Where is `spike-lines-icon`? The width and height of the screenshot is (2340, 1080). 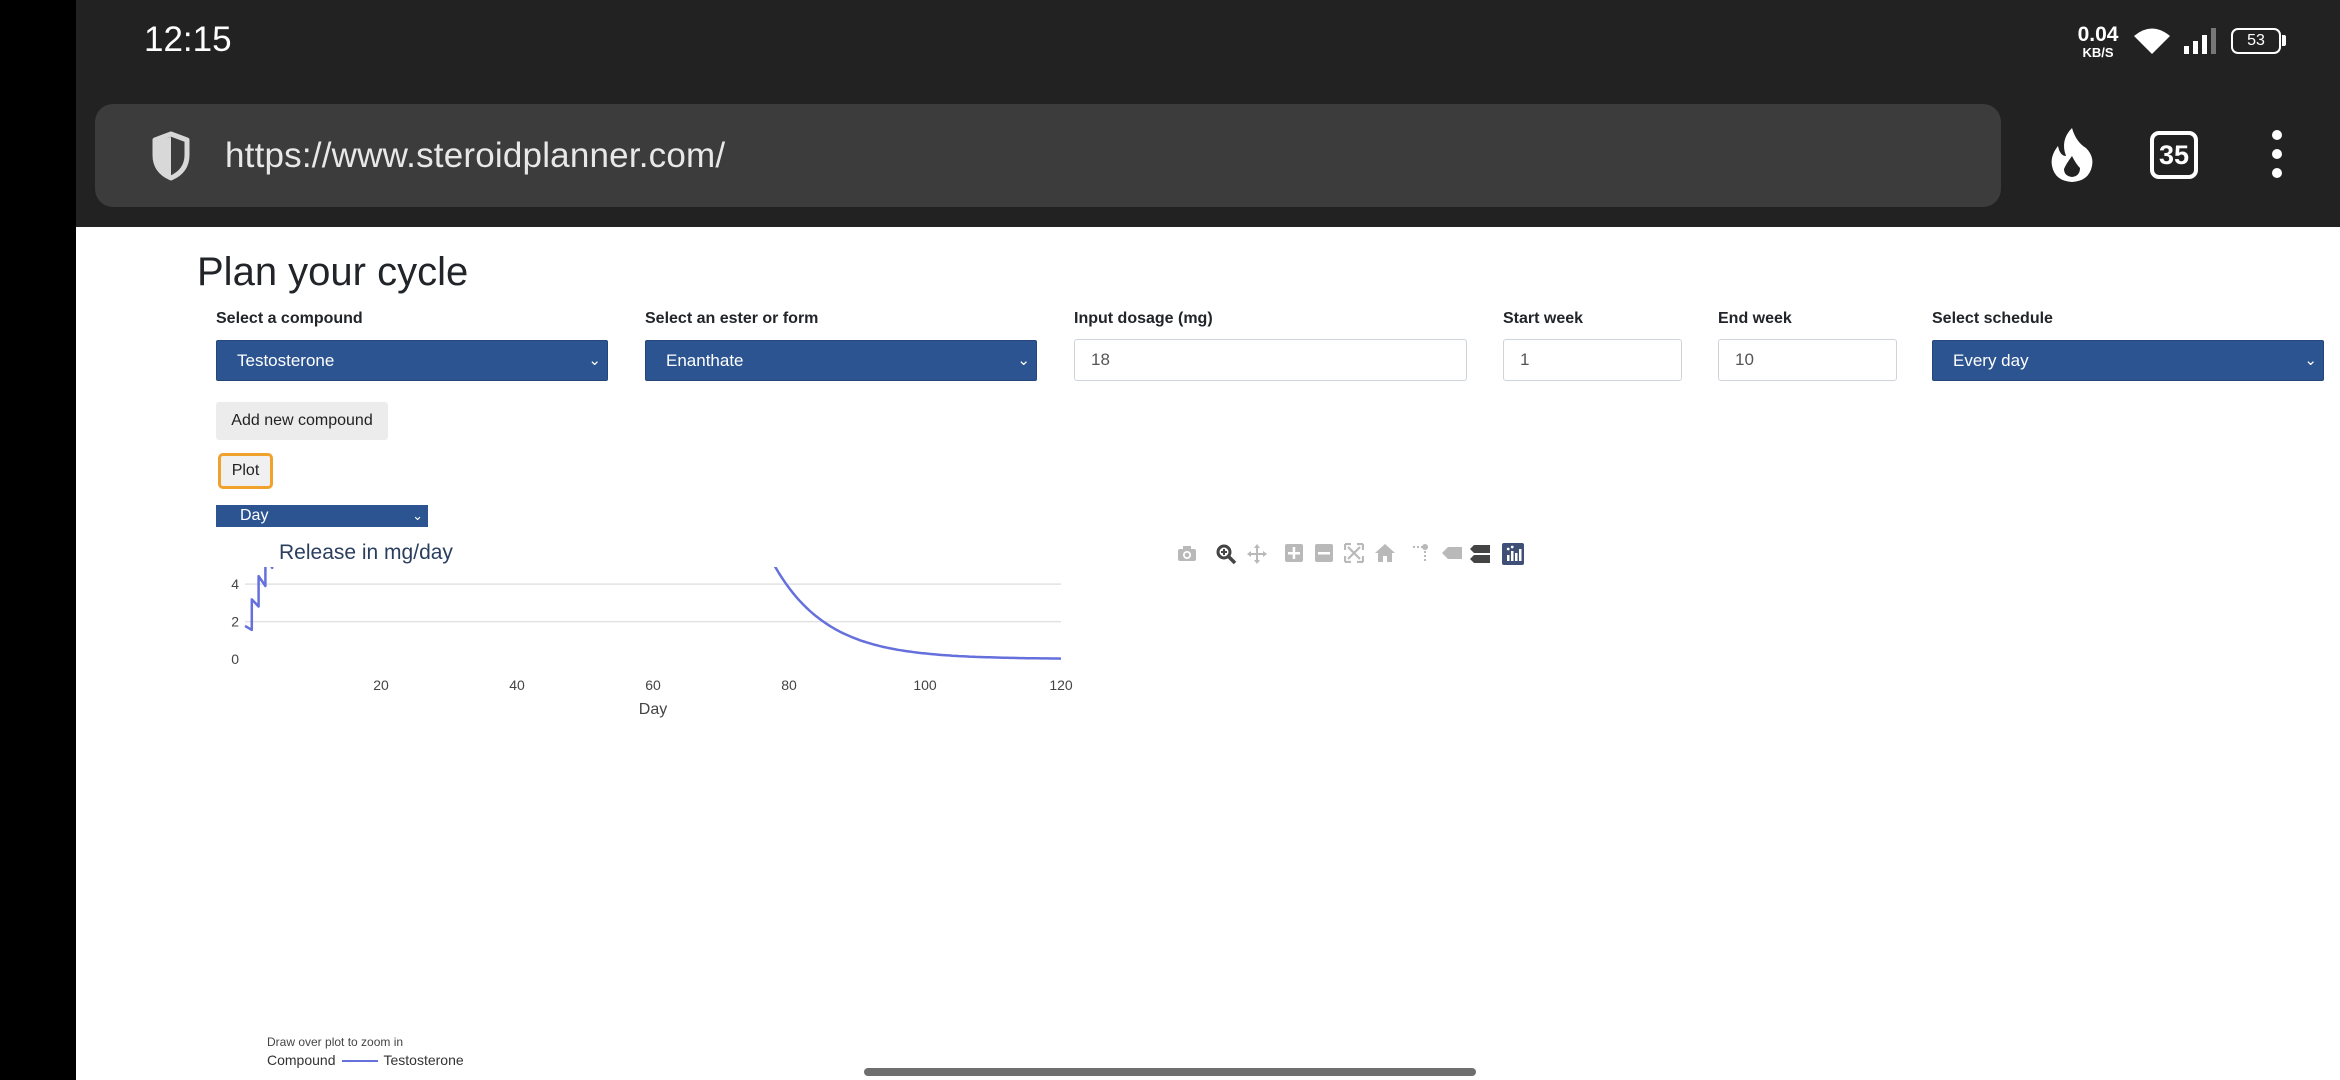 spike-lines-icon is located at coordinates (1421, 553).